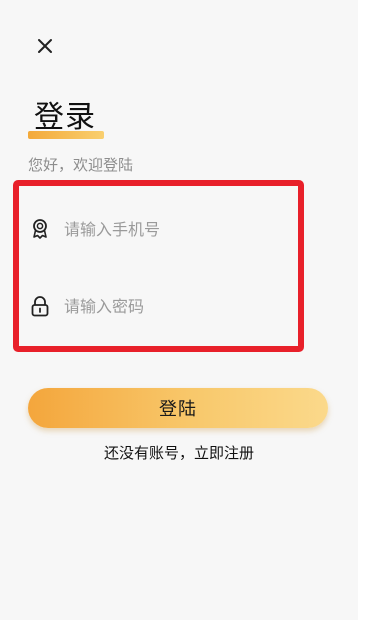 The width and height of the screenshot is (373, 620). What do you see at coordinates (81, 165) in the screenshot?
I see `welcome-subtitle: 您好，欢迎登陆` at bounding box center [81, 165].